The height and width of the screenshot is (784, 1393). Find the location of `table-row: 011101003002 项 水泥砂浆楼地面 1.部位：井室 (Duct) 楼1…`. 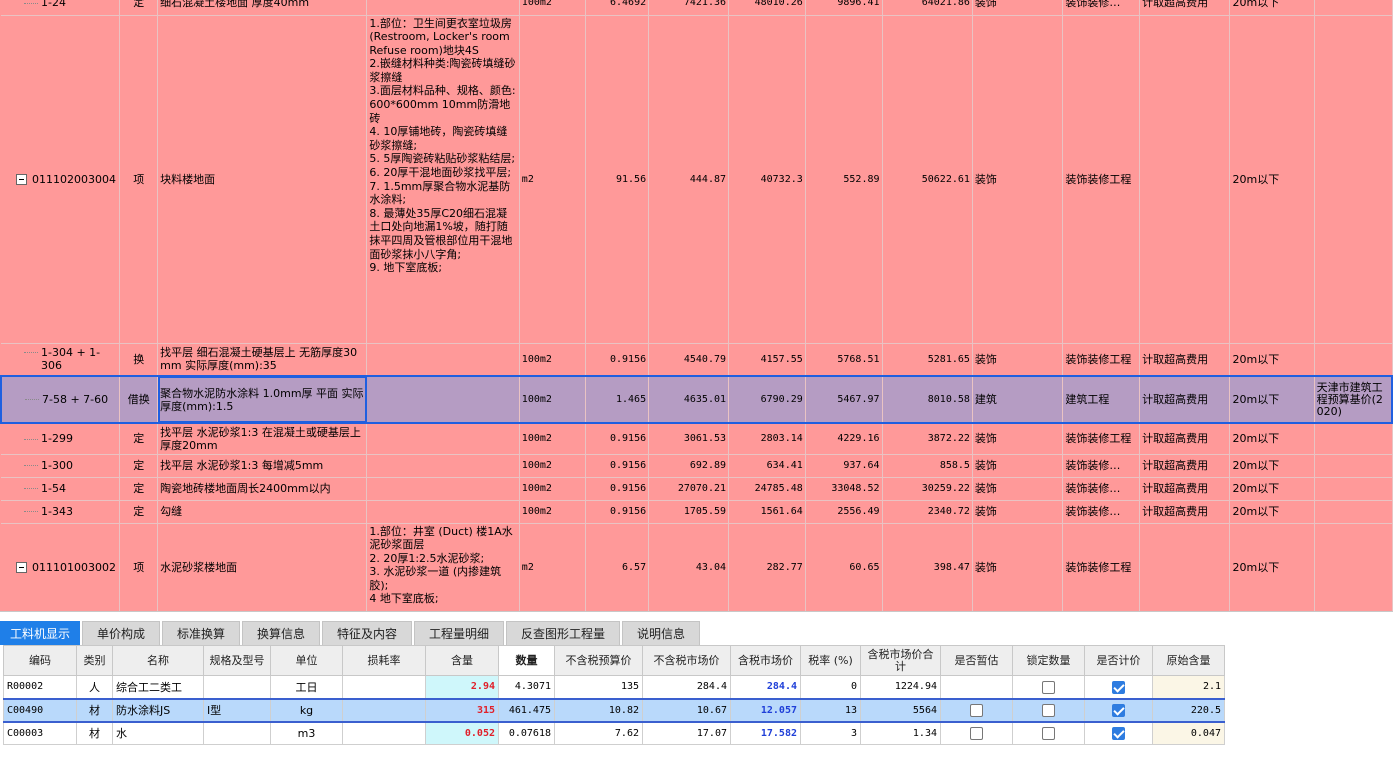

table-row: 011101003002 项 水泥砂浆楼地面 1.部位：井室 (Duct) 楼1… is located at coordinates (697, 567).